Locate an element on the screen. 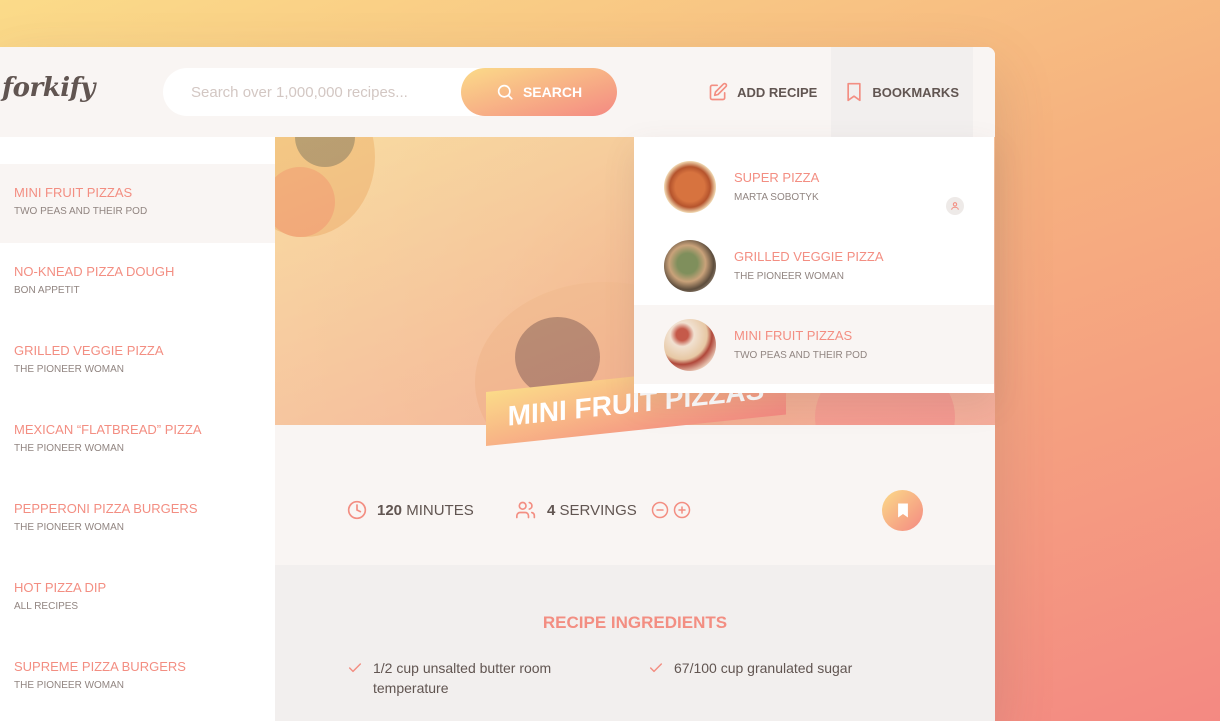  result-title: MEXICAN “FLATBREAD” PIZZA is located at coordinates (108, 429).